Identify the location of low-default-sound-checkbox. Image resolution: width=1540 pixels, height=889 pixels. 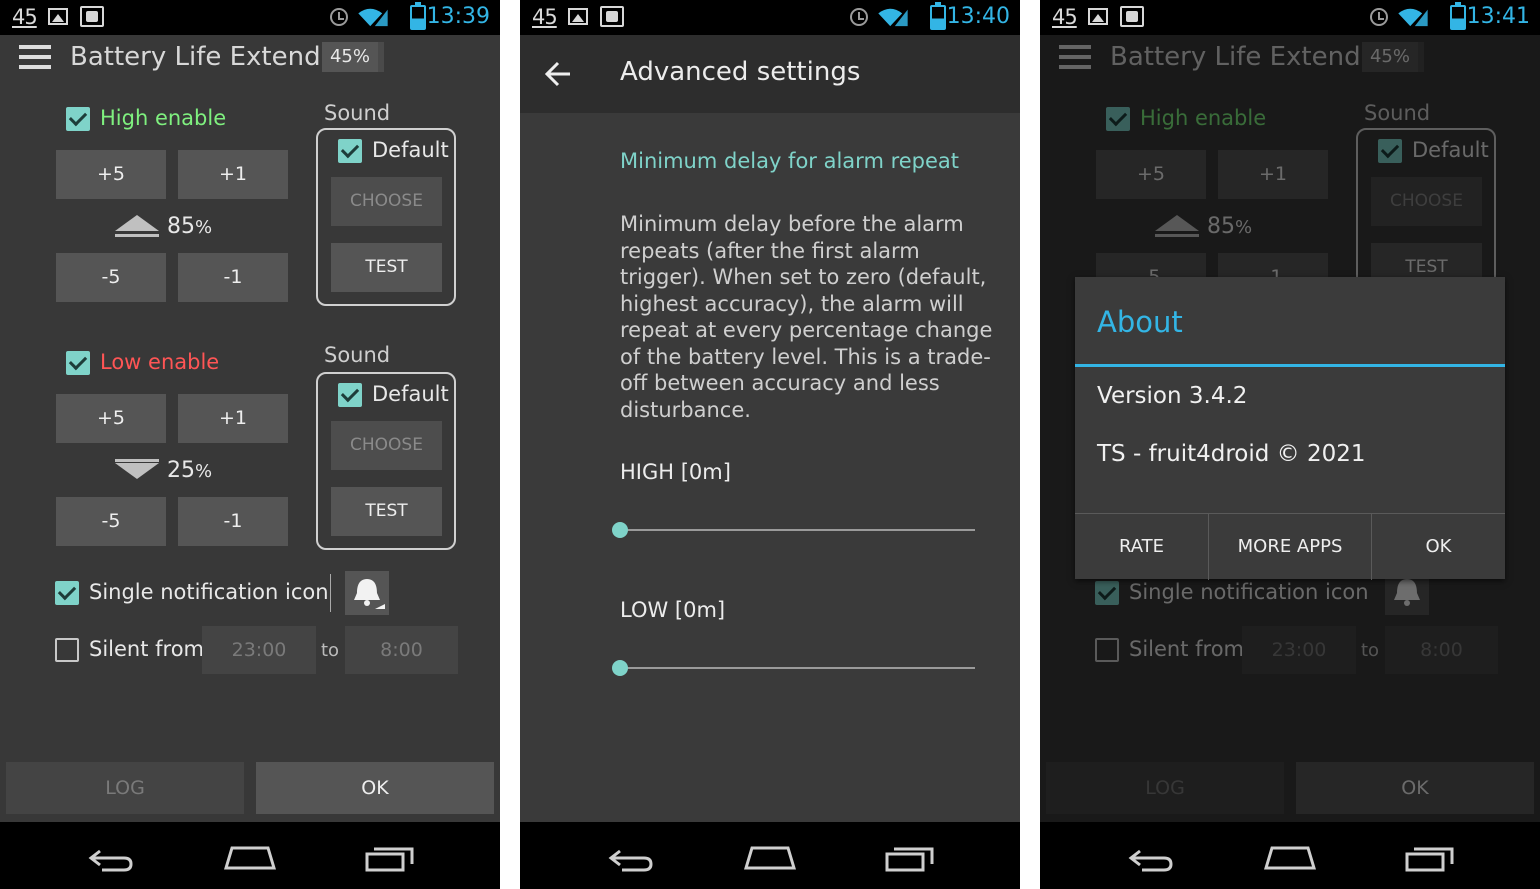
(350, 395).